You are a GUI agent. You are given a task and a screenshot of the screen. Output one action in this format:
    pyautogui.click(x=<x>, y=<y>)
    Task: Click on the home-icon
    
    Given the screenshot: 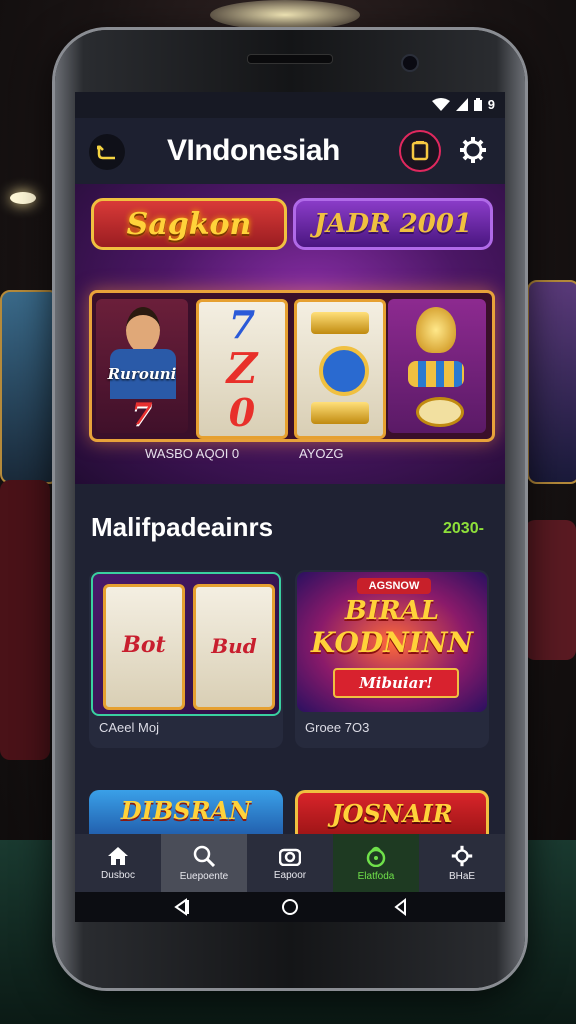 What is the action you would take?
    pyautogui.click(x=118, y=855)
    